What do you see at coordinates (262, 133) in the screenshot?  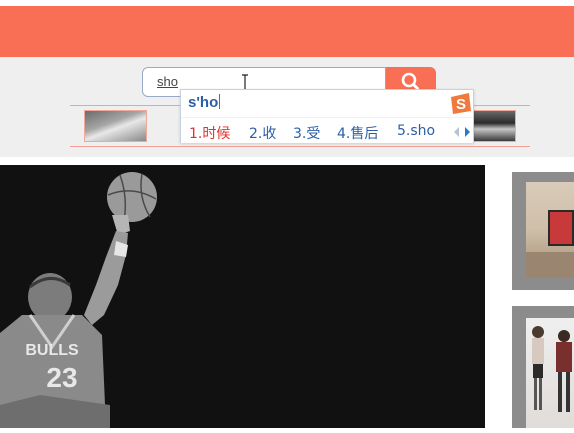 I see `ime-candidate: 2.收` at bounding box center [262, 133].